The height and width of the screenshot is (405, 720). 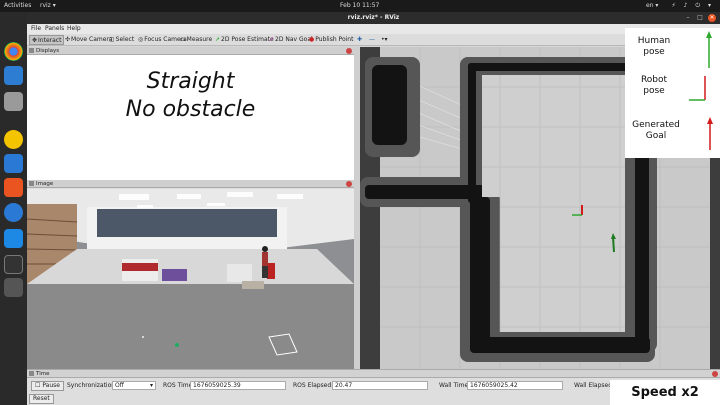 I want to click on ros-time-field: 1676059025.39, so click(x=238, y=385).